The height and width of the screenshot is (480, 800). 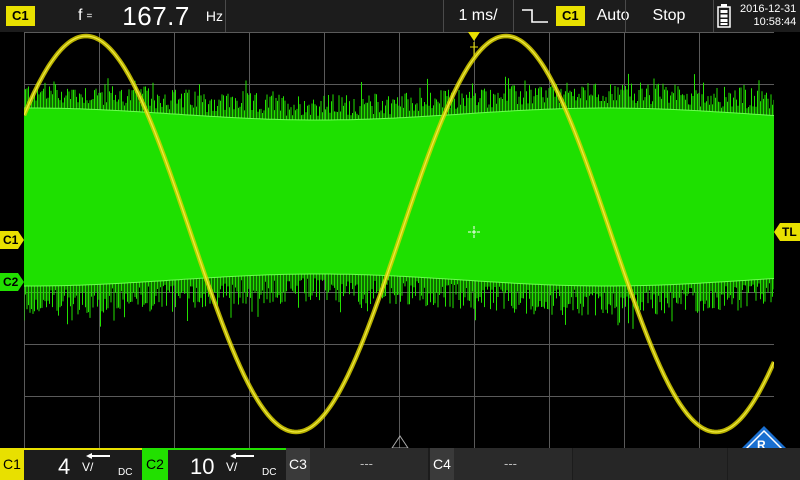 I want to click on date-time: 2016-12-31 10:58:44, so click(x=768, y=16).